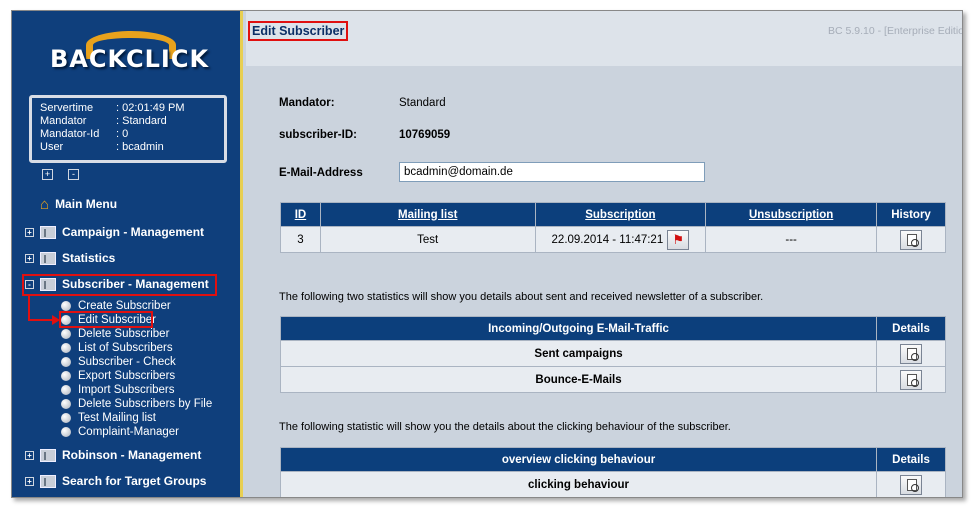 This screenshot has width=974, height=509. I want to click on page-title: Edit Subscriber, so click(298, 31).